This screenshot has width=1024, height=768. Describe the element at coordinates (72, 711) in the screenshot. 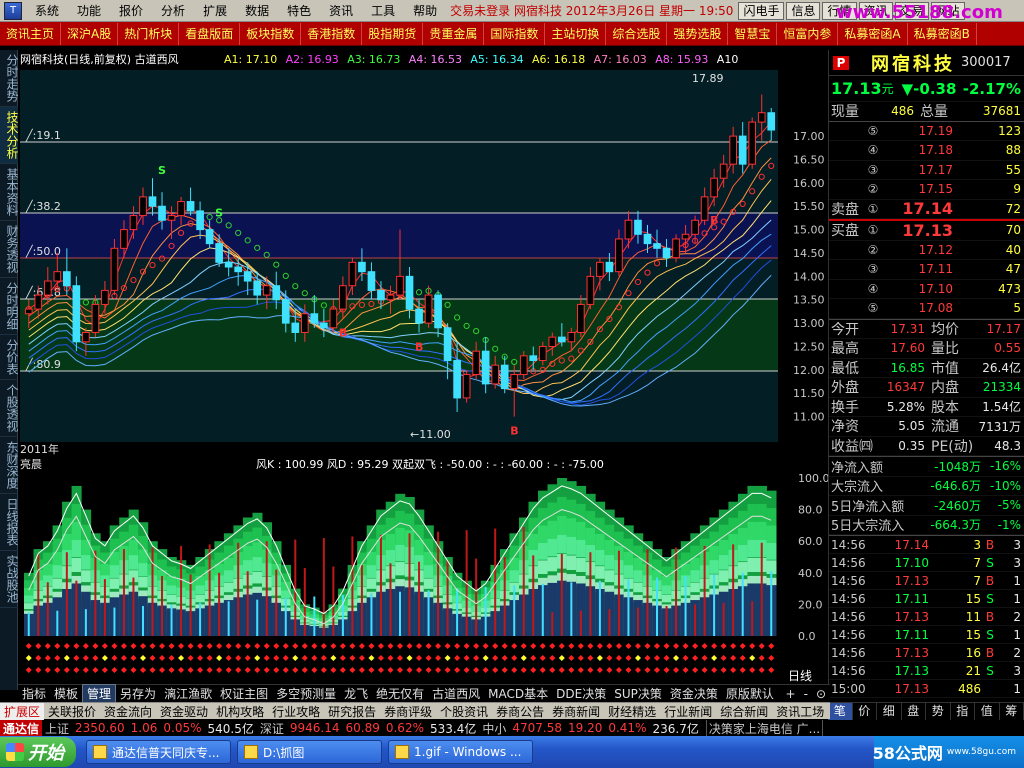

I see `link-item: 关联报价` at that location.